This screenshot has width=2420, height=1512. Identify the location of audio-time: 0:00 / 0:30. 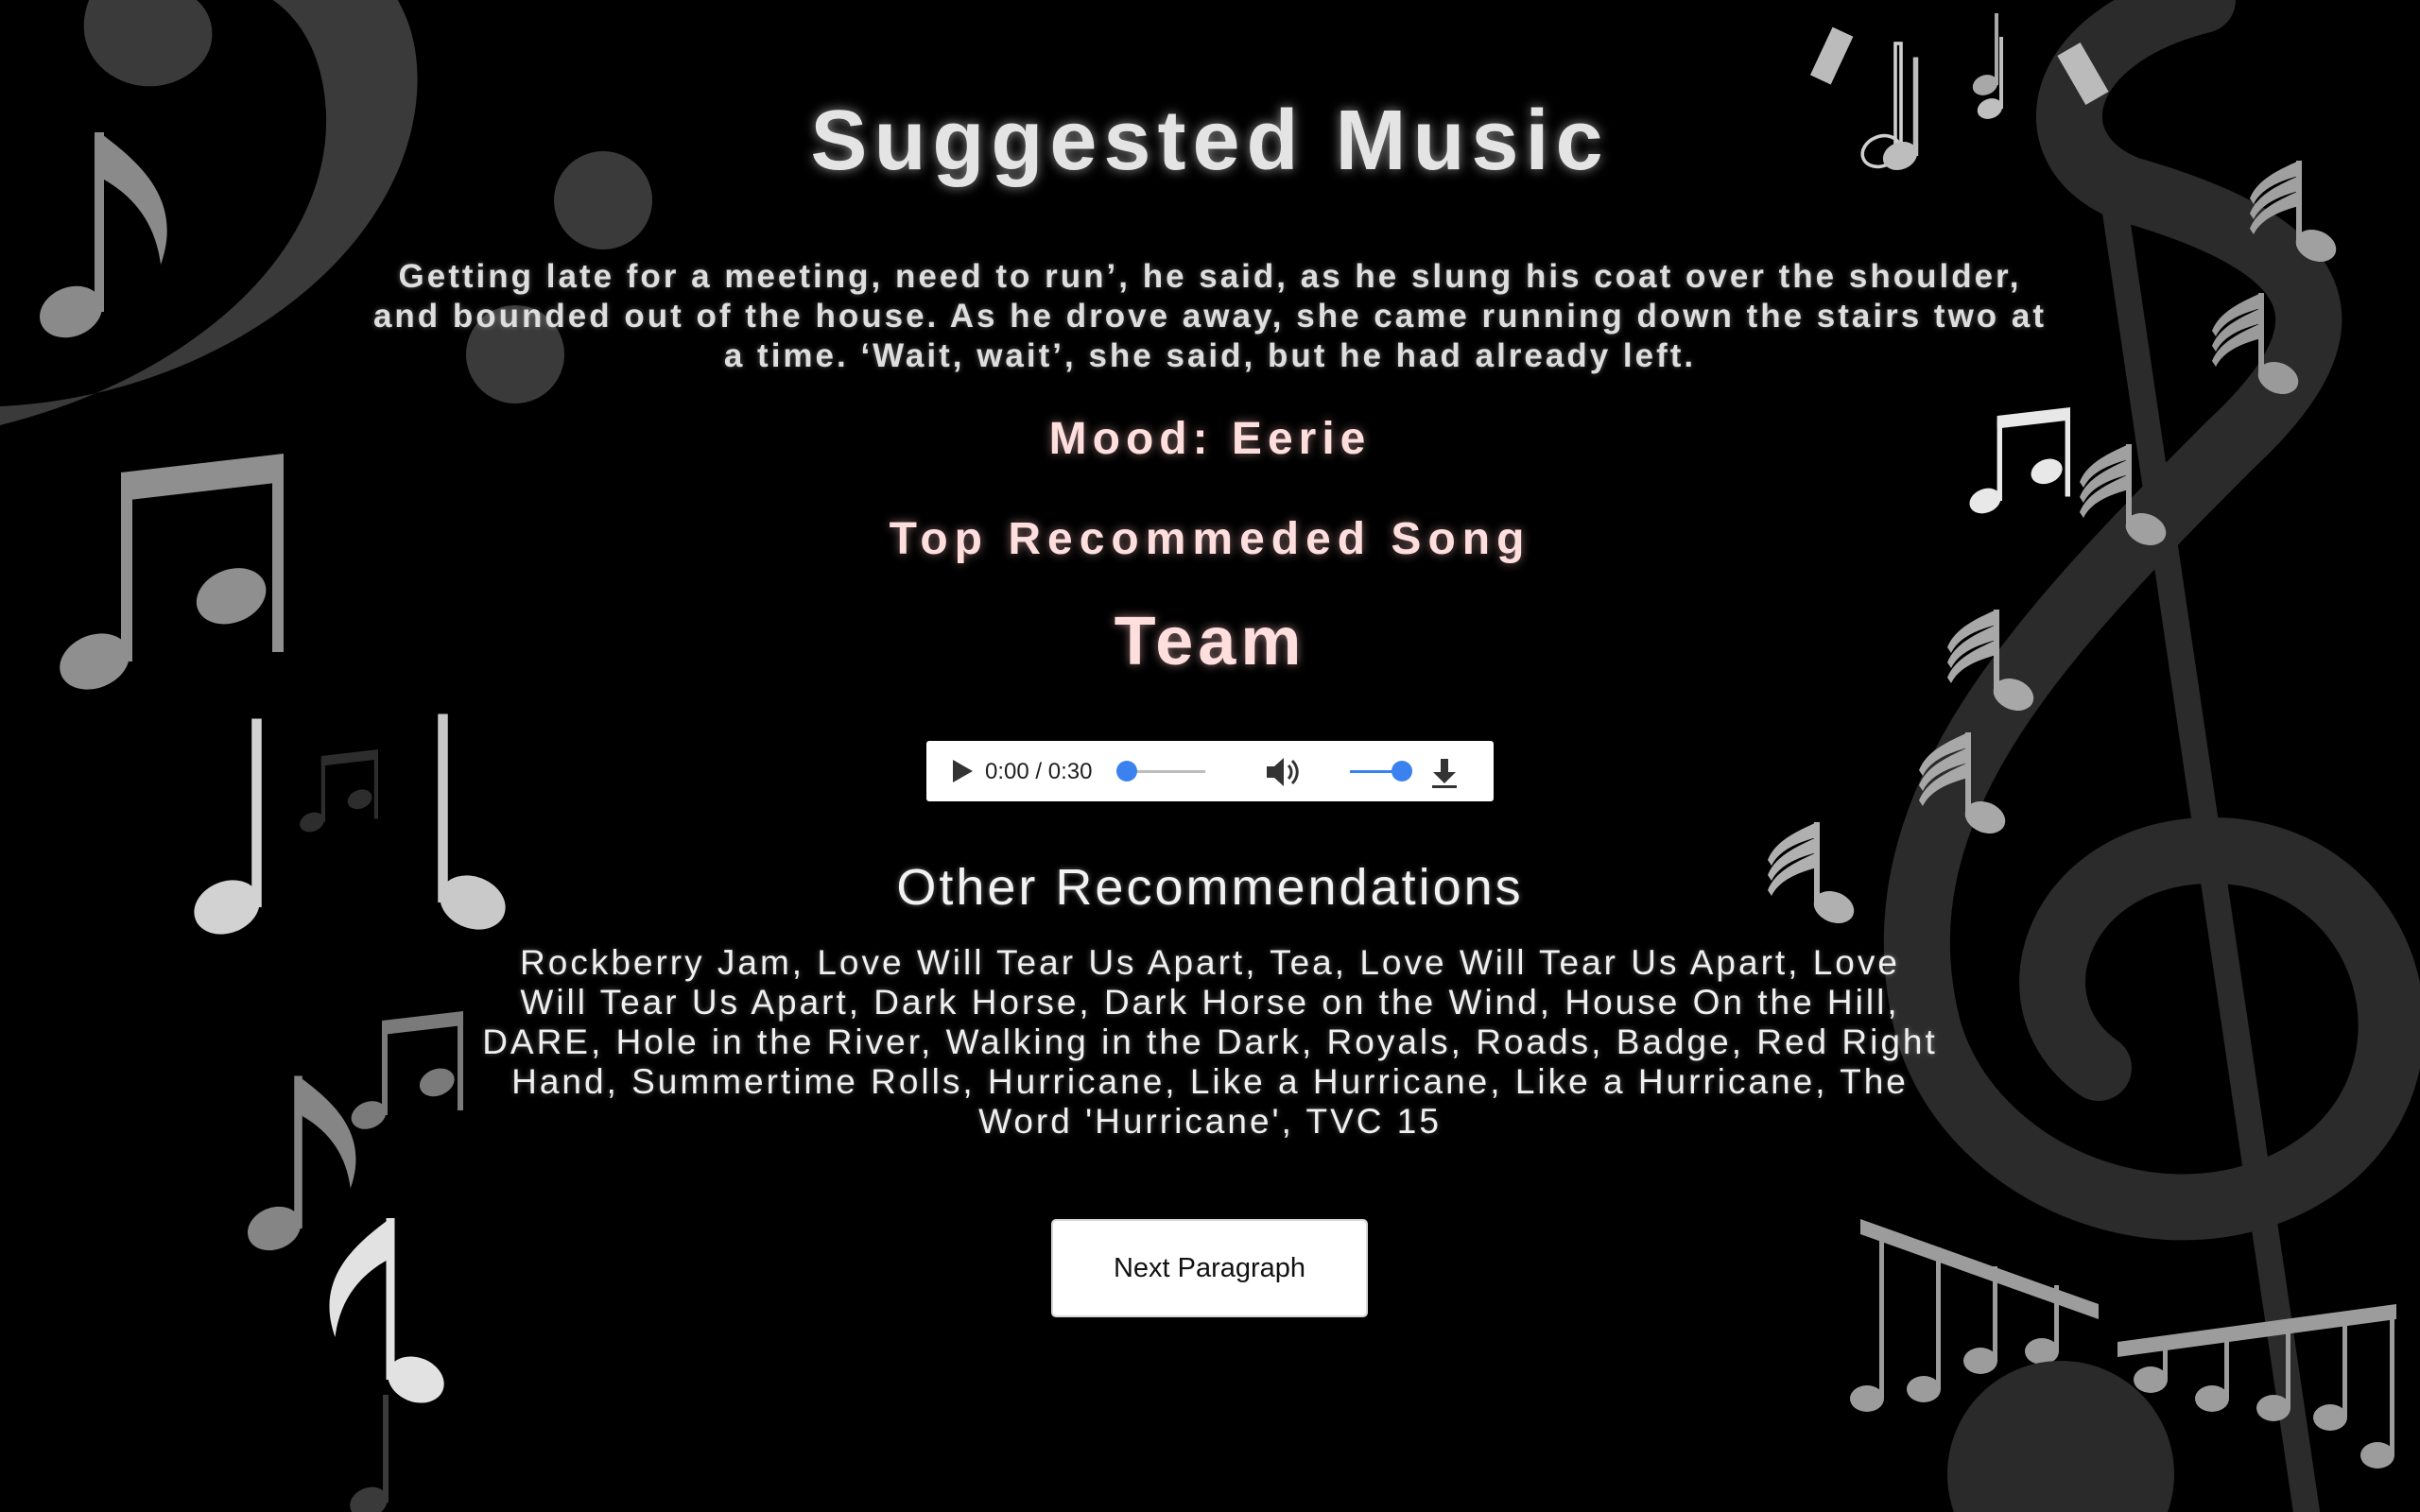
(1039, 771).